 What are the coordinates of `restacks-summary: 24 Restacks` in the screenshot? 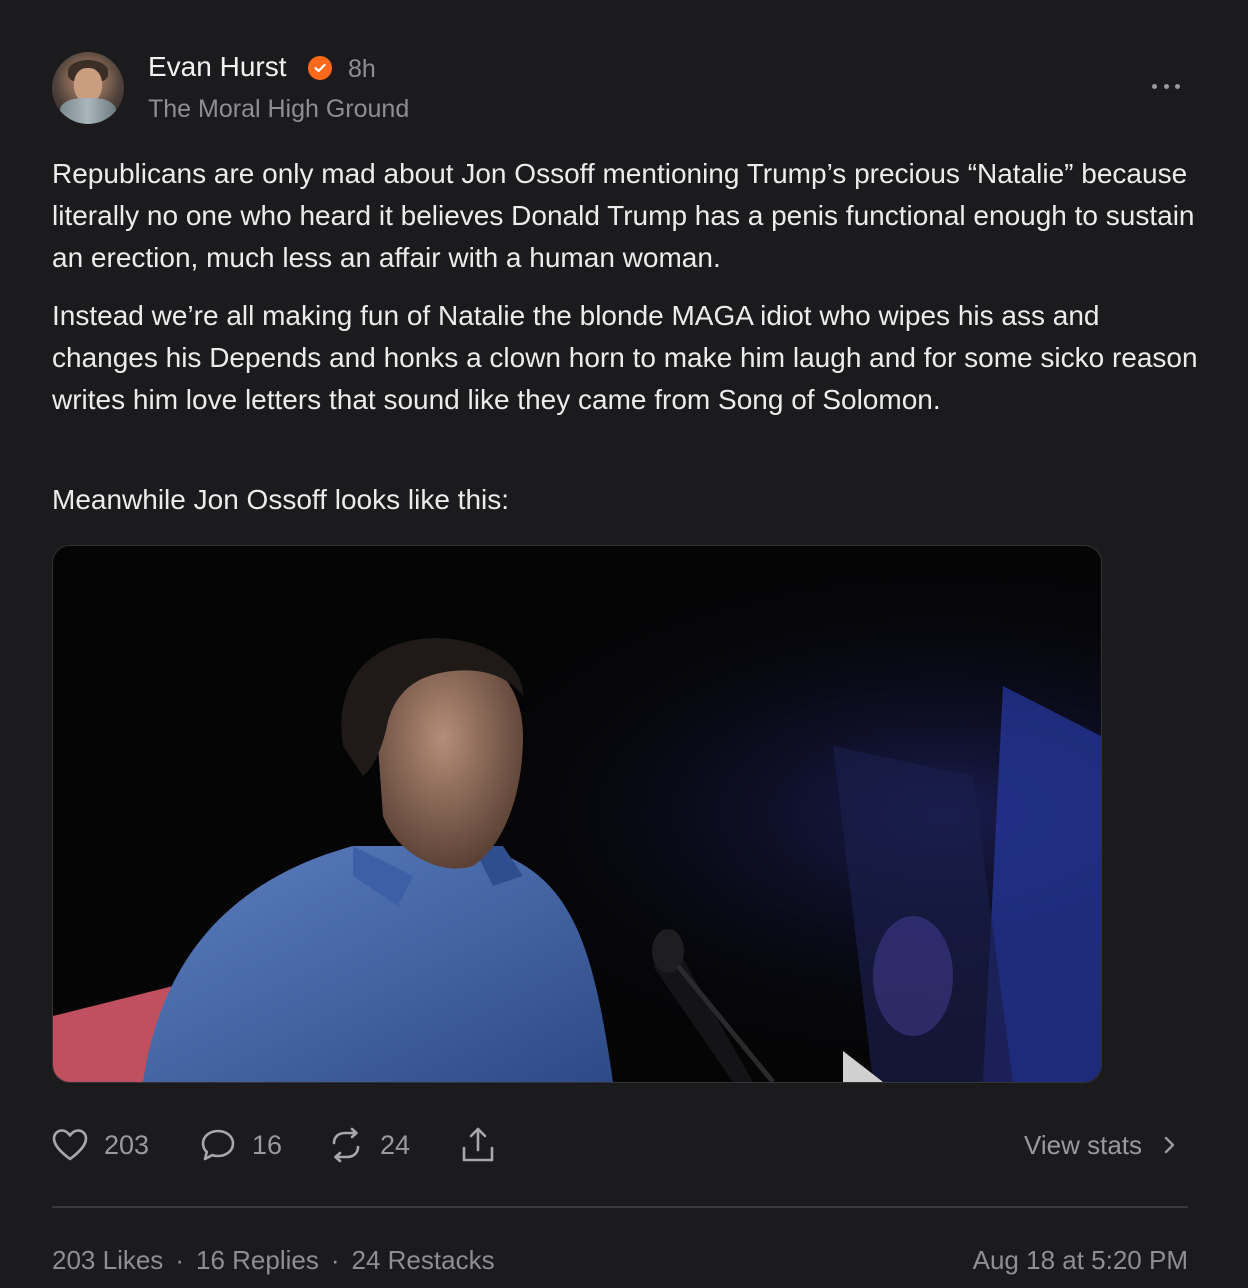 It's located at (423, 1260).